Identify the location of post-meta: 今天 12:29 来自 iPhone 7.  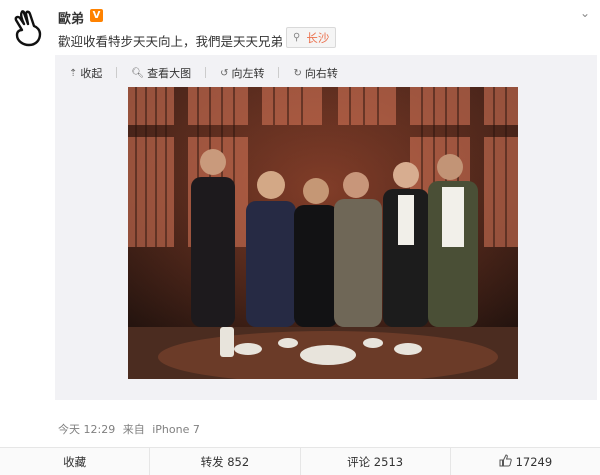
(131, 429).